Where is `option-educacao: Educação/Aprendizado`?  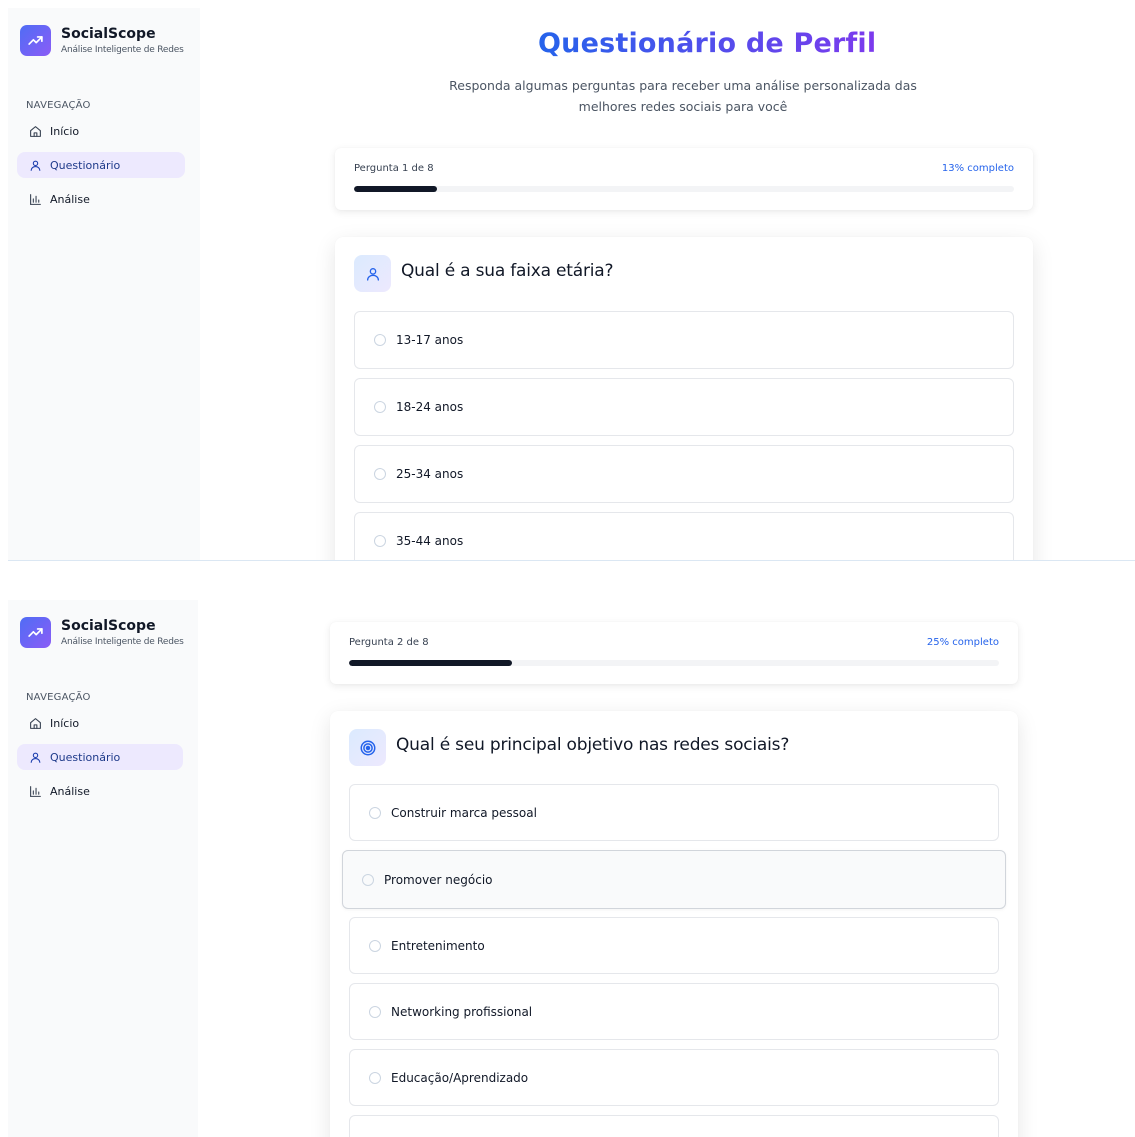 option-educacao: Educação/Aprendizado is located at coordinates (674, 1077).